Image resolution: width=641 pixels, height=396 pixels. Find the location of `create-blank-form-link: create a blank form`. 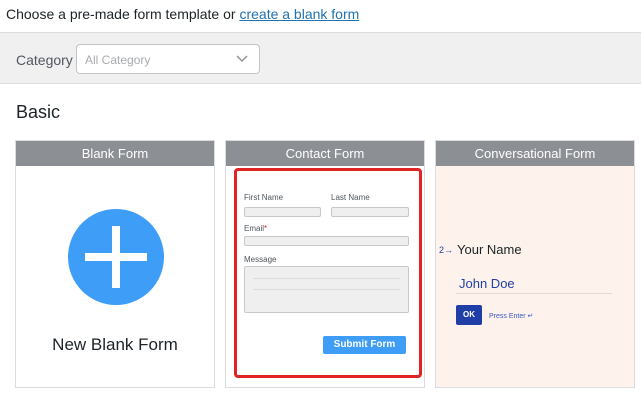

create-blank-form-link: create a blank form is located at coordinates (299, 14).